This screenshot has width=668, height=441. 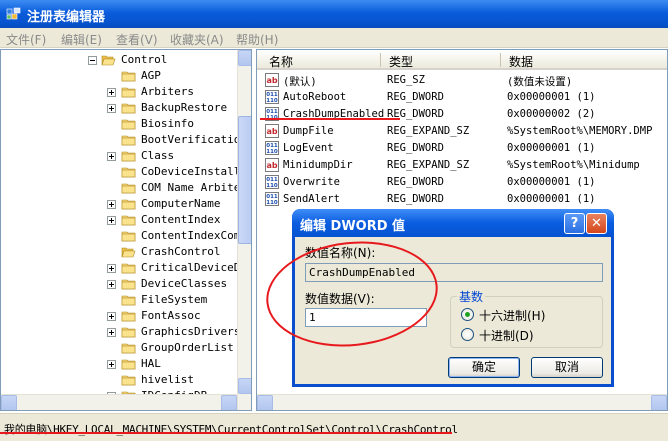 I want to click on cancel-button: 取消, so click(x=567, y=367).